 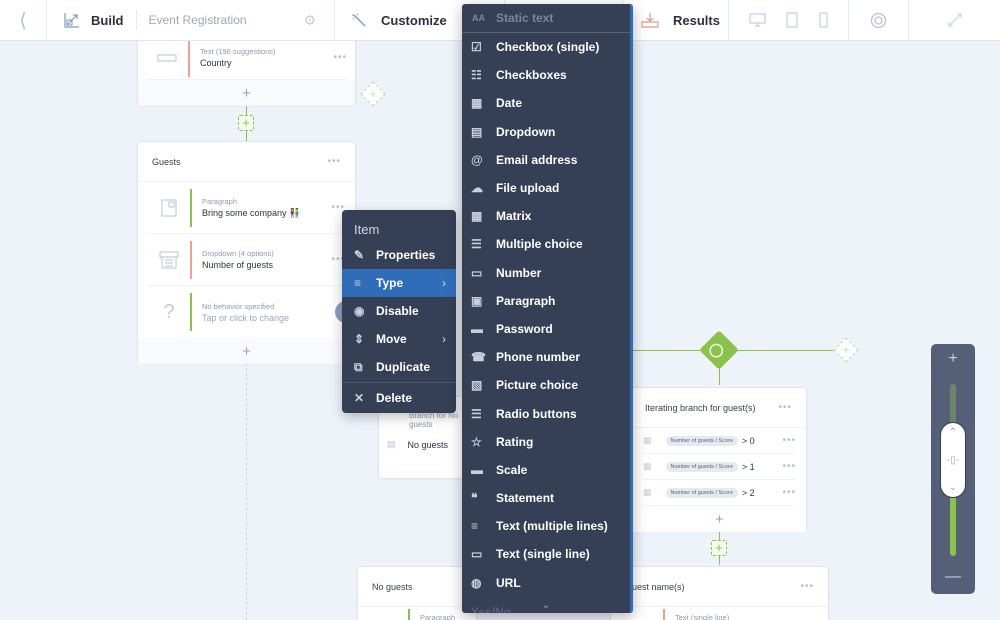 What do you see at coordinates (546, 301) in the screenshot?
I see `menu-item-paragraph: ▣ Paragraph` at bounding box center [546, 301].